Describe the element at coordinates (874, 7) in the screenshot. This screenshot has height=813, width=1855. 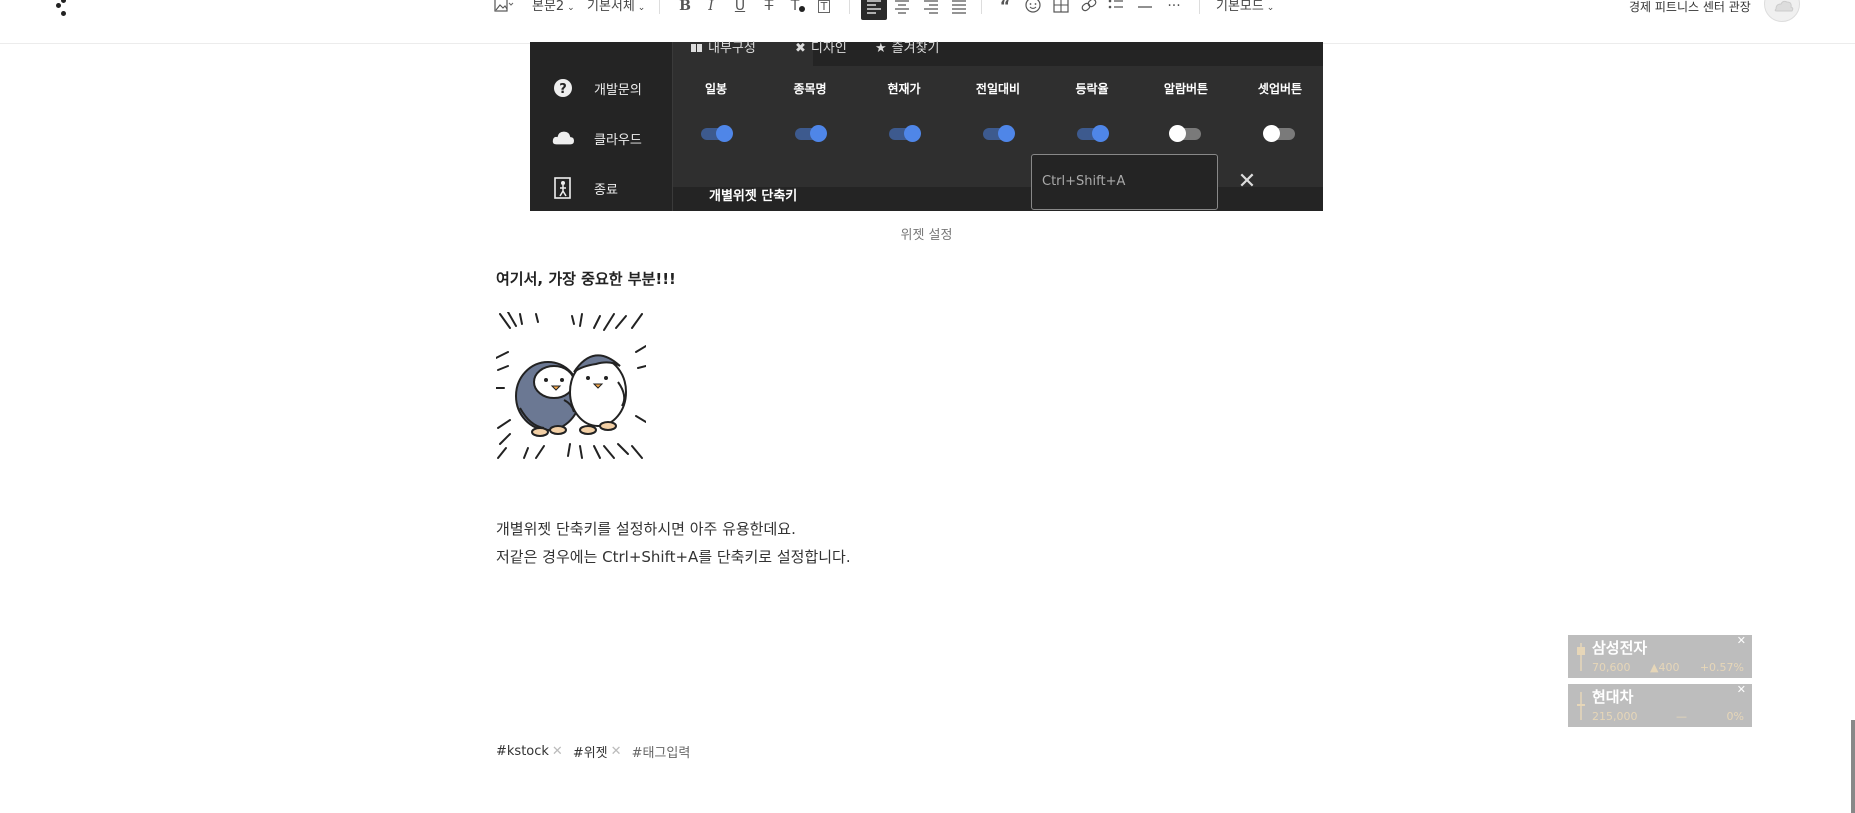
I see `align-left-icon` at that location.